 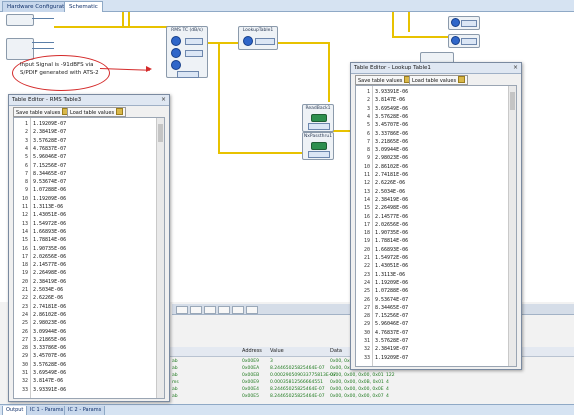 I want to click on row-value: 2.5034E-06, so click(x=390, y=192).